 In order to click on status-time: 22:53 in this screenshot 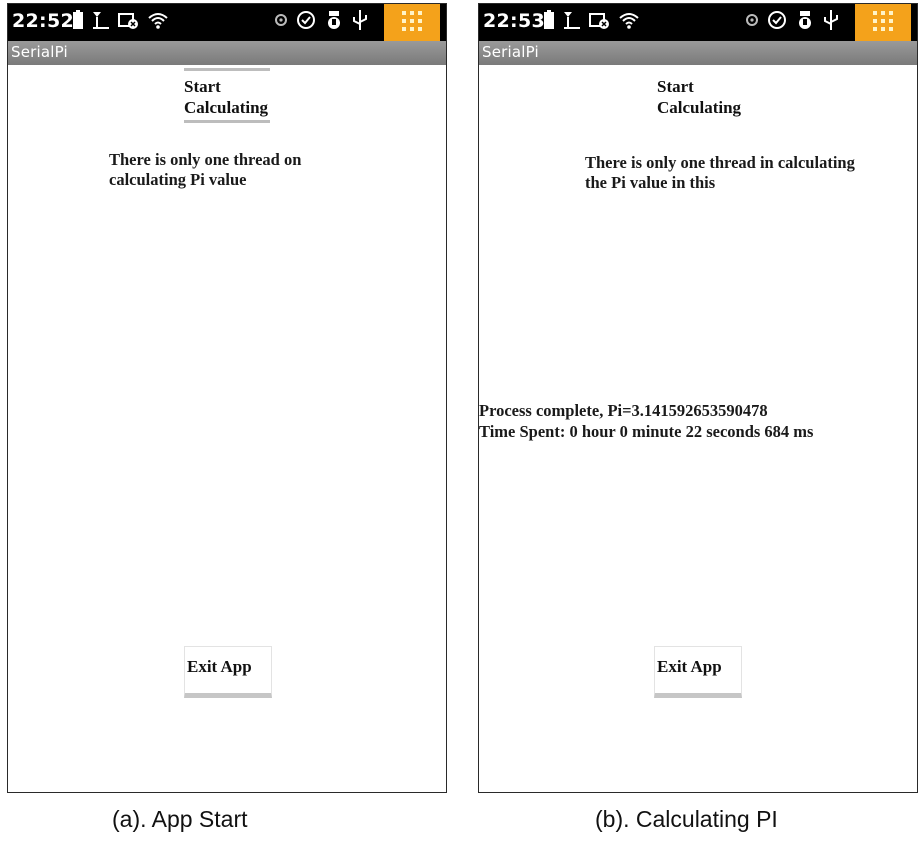, I will do `click(514, 21)`.